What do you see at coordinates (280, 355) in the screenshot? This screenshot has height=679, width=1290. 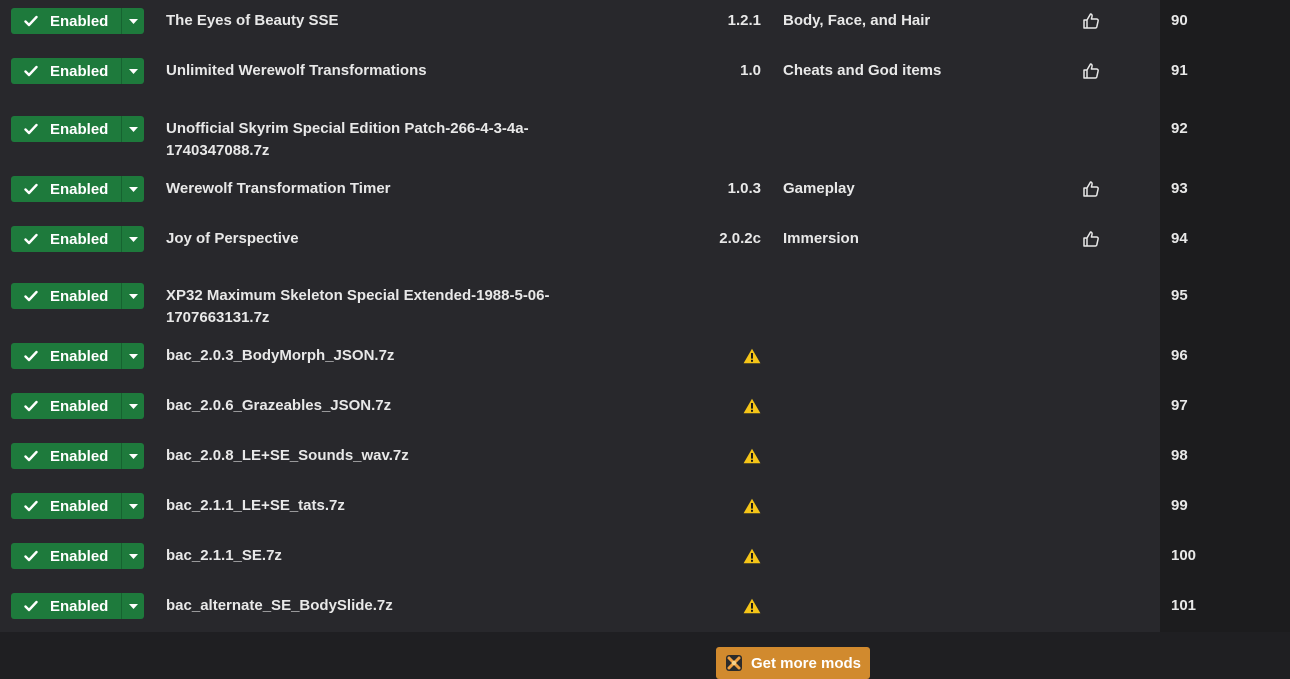 I see `mod-name: bac_2.0.3_BodyMorph_JSON.7z` at bounding box center [280, 355].